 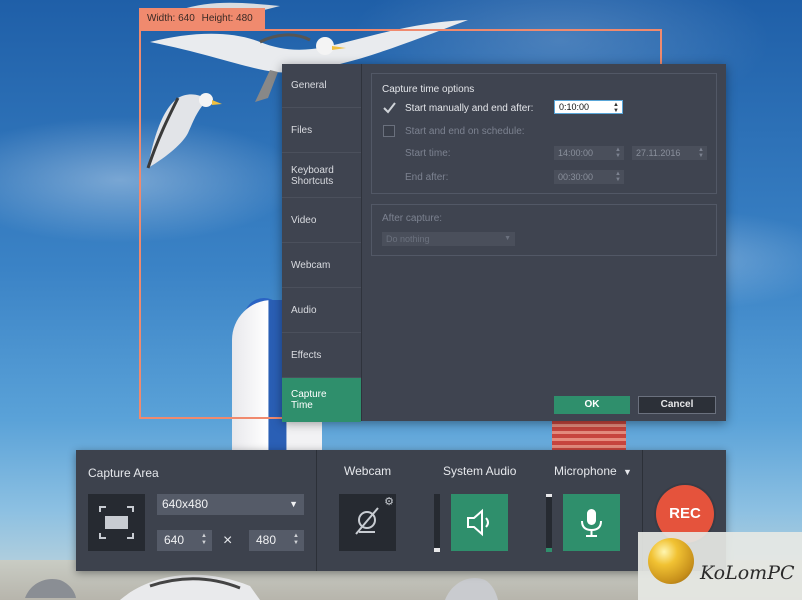 I want to click on cancel-button: Cancel, so click(x=677, y=405).